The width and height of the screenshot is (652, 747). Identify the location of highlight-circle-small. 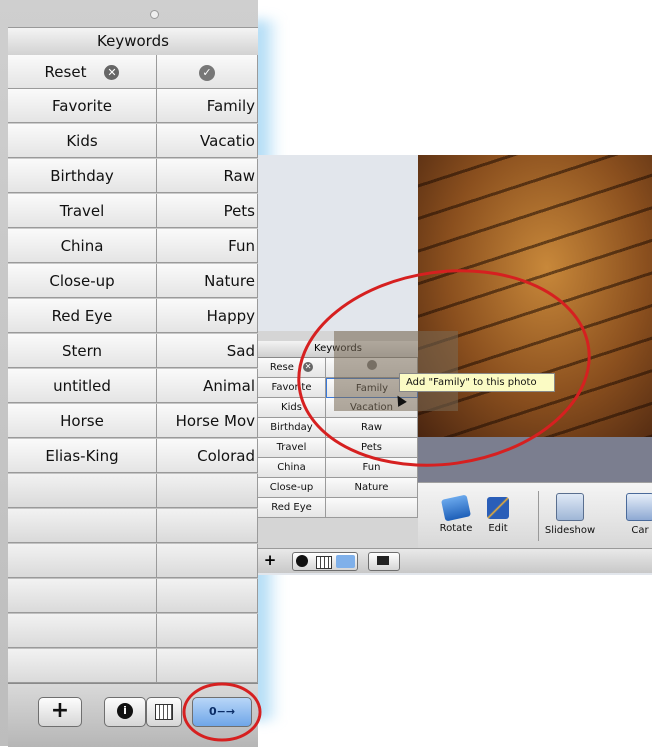
(222, 712).